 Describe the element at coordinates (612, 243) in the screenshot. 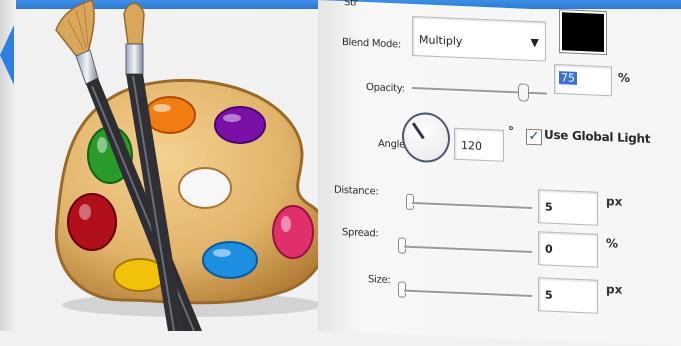

I see `spread-unit: %` at that location.